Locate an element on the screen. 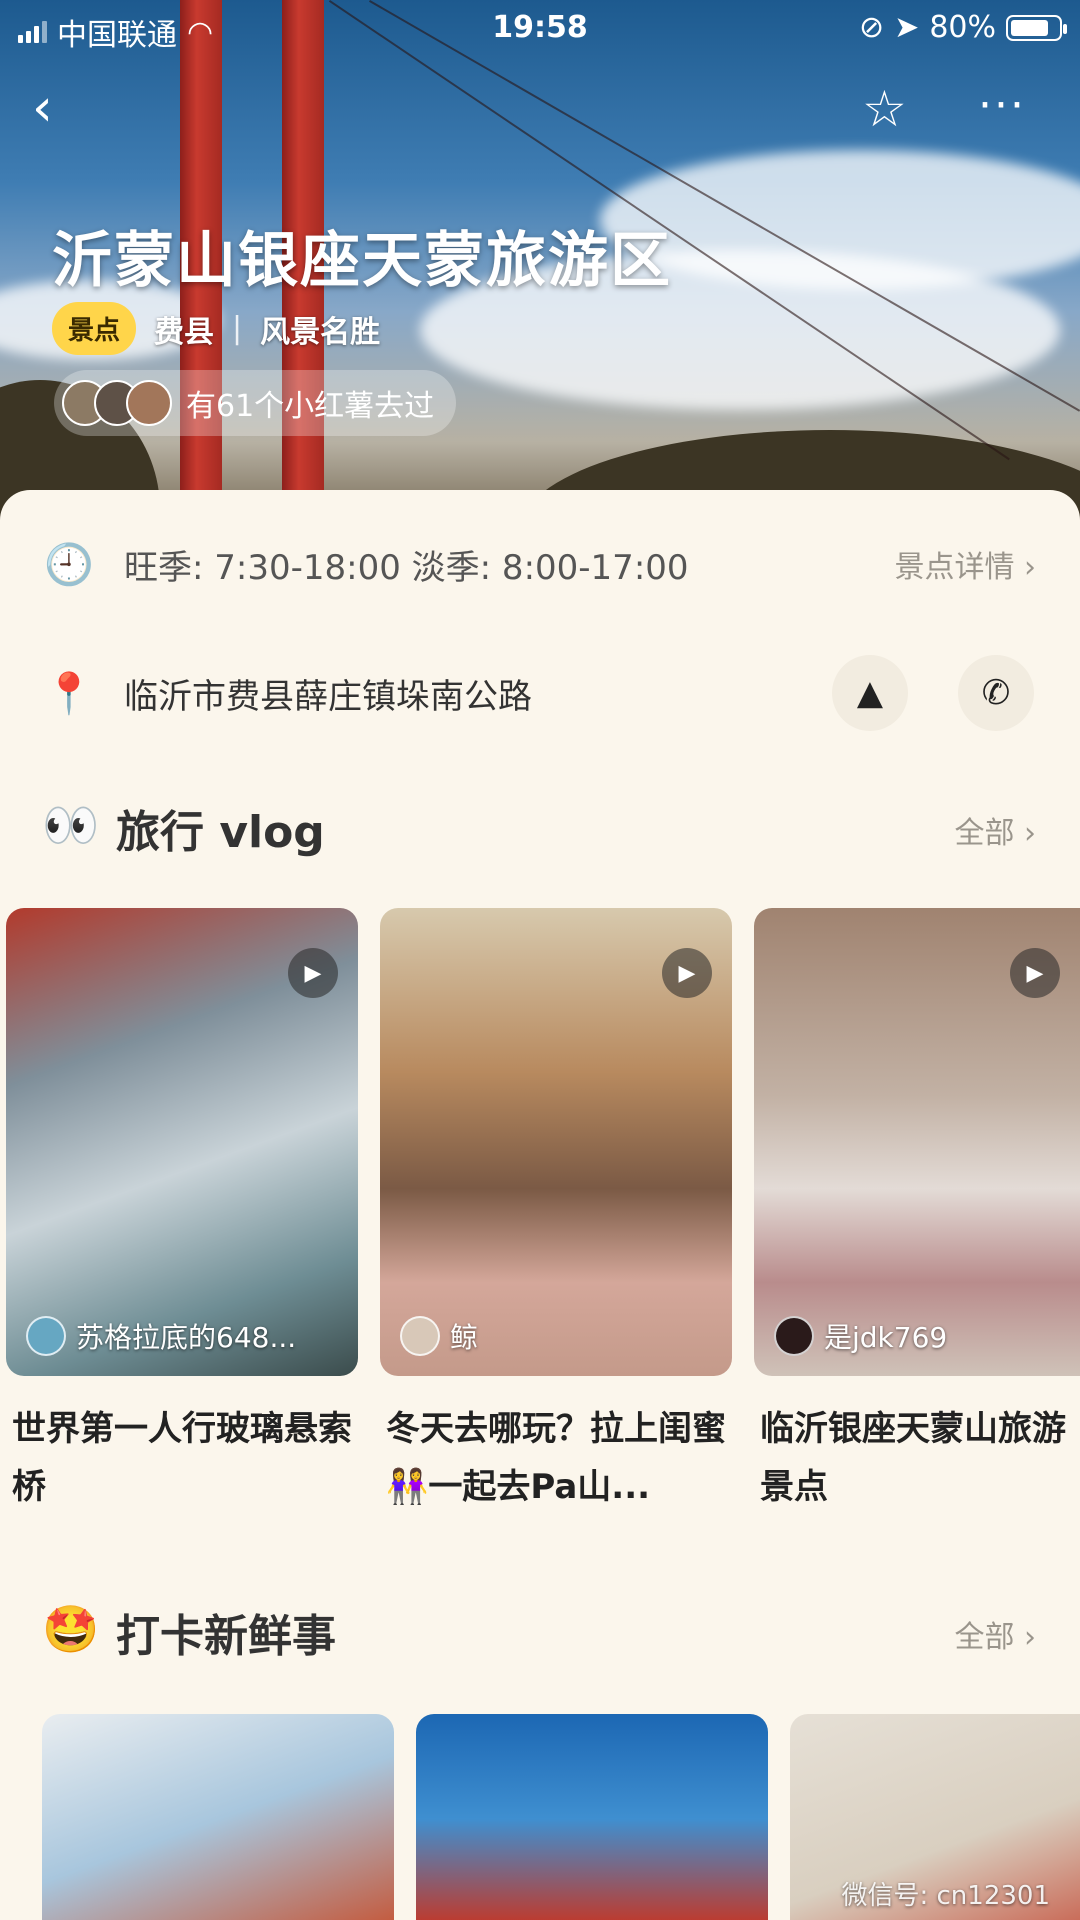 This screenshot has width=1080, height=1920. author-name: 鲸 is located at coordinates (464, 1337).